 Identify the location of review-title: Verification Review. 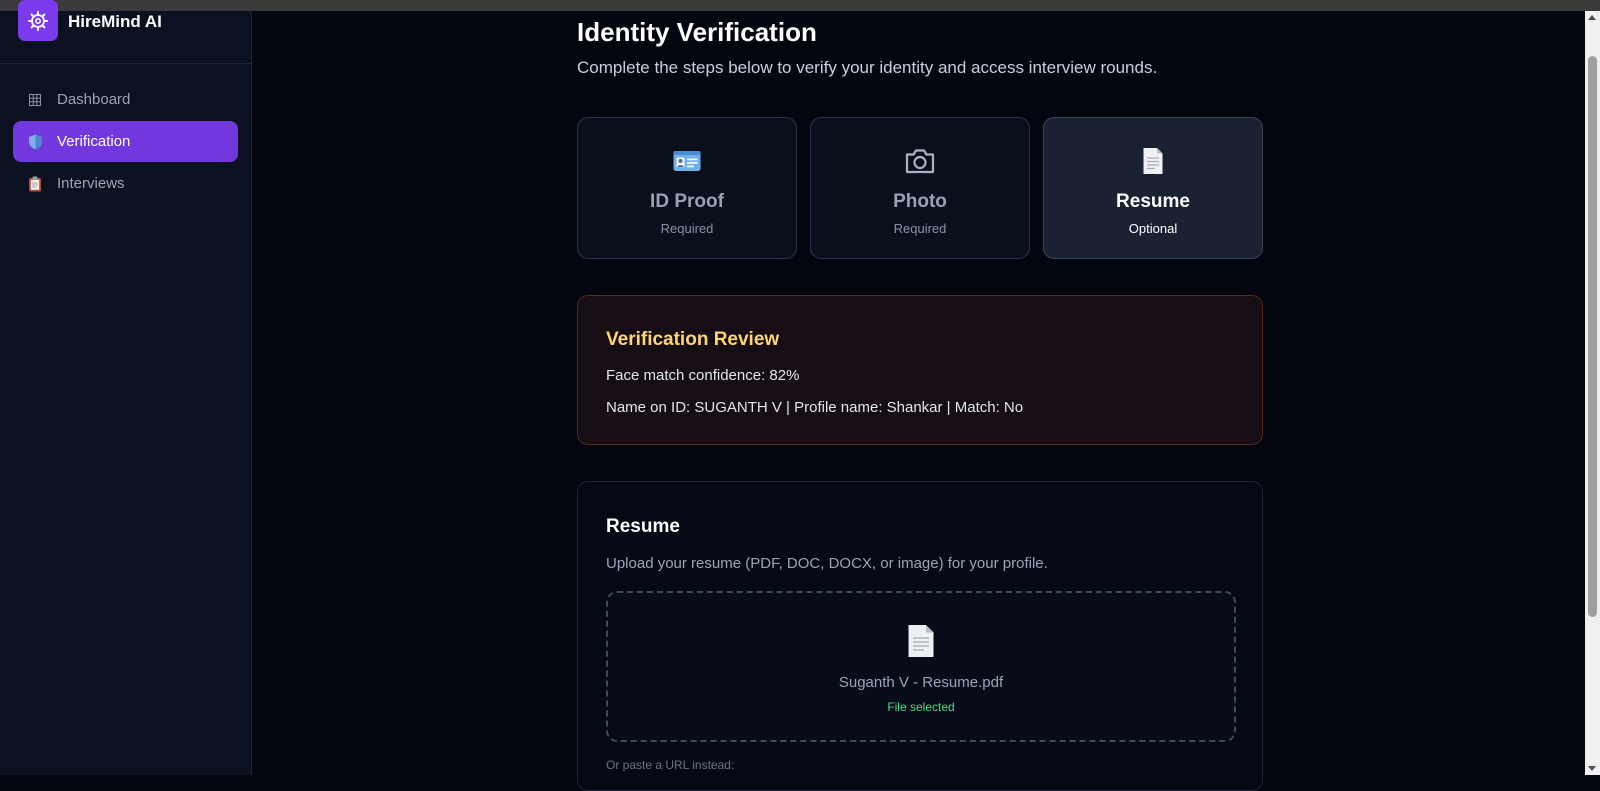
(693, 339).